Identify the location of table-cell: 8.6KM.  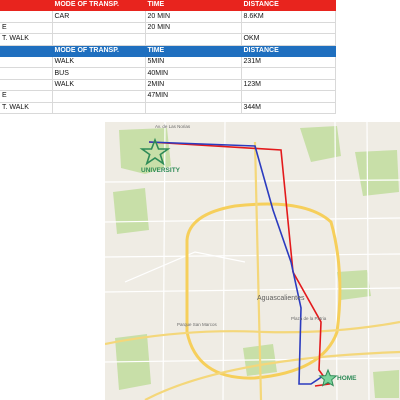
(288, 16).